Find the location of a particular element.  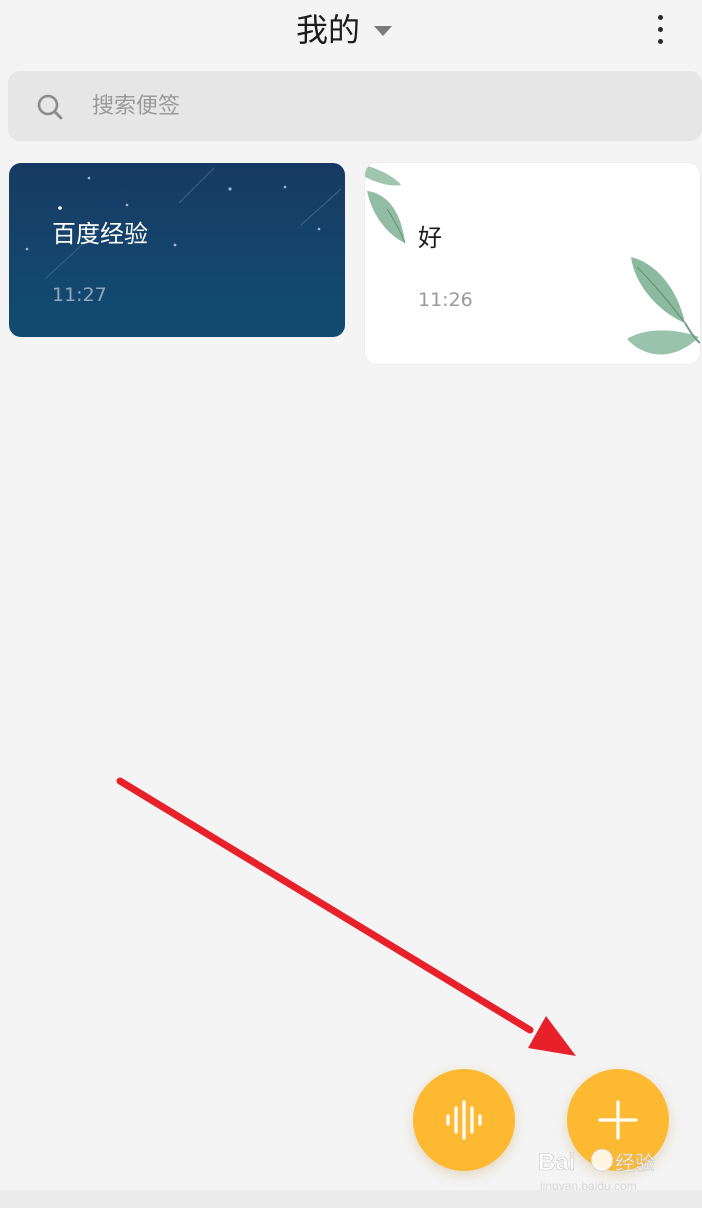

note-title: 好 is located at coordinates (430, 238).